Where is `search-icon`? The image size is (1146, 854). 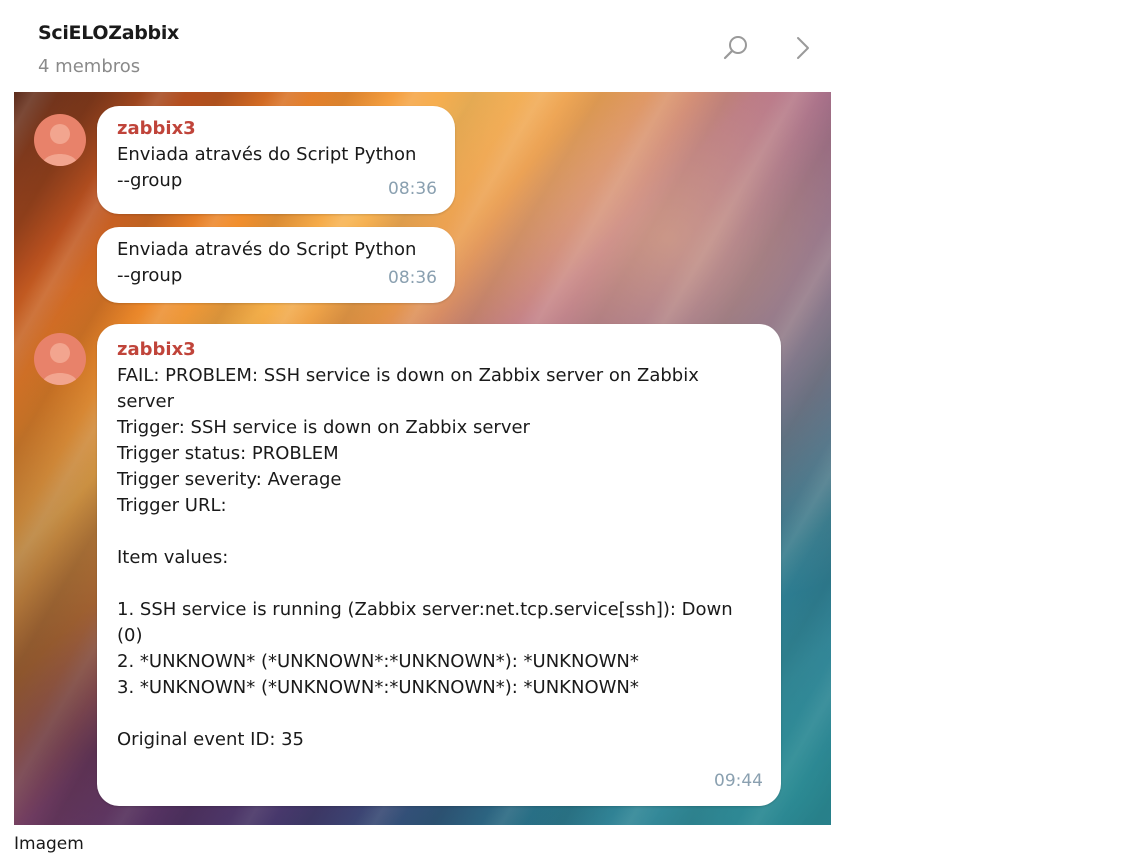
search-icon is located at coordinates (736, 48).